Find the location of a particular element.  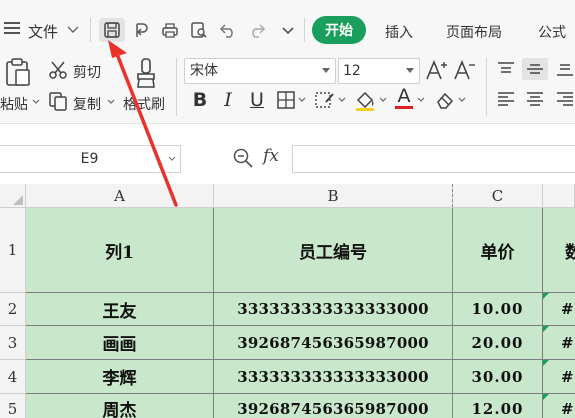

cell-d5: #N is located at coordinates (559, 406).